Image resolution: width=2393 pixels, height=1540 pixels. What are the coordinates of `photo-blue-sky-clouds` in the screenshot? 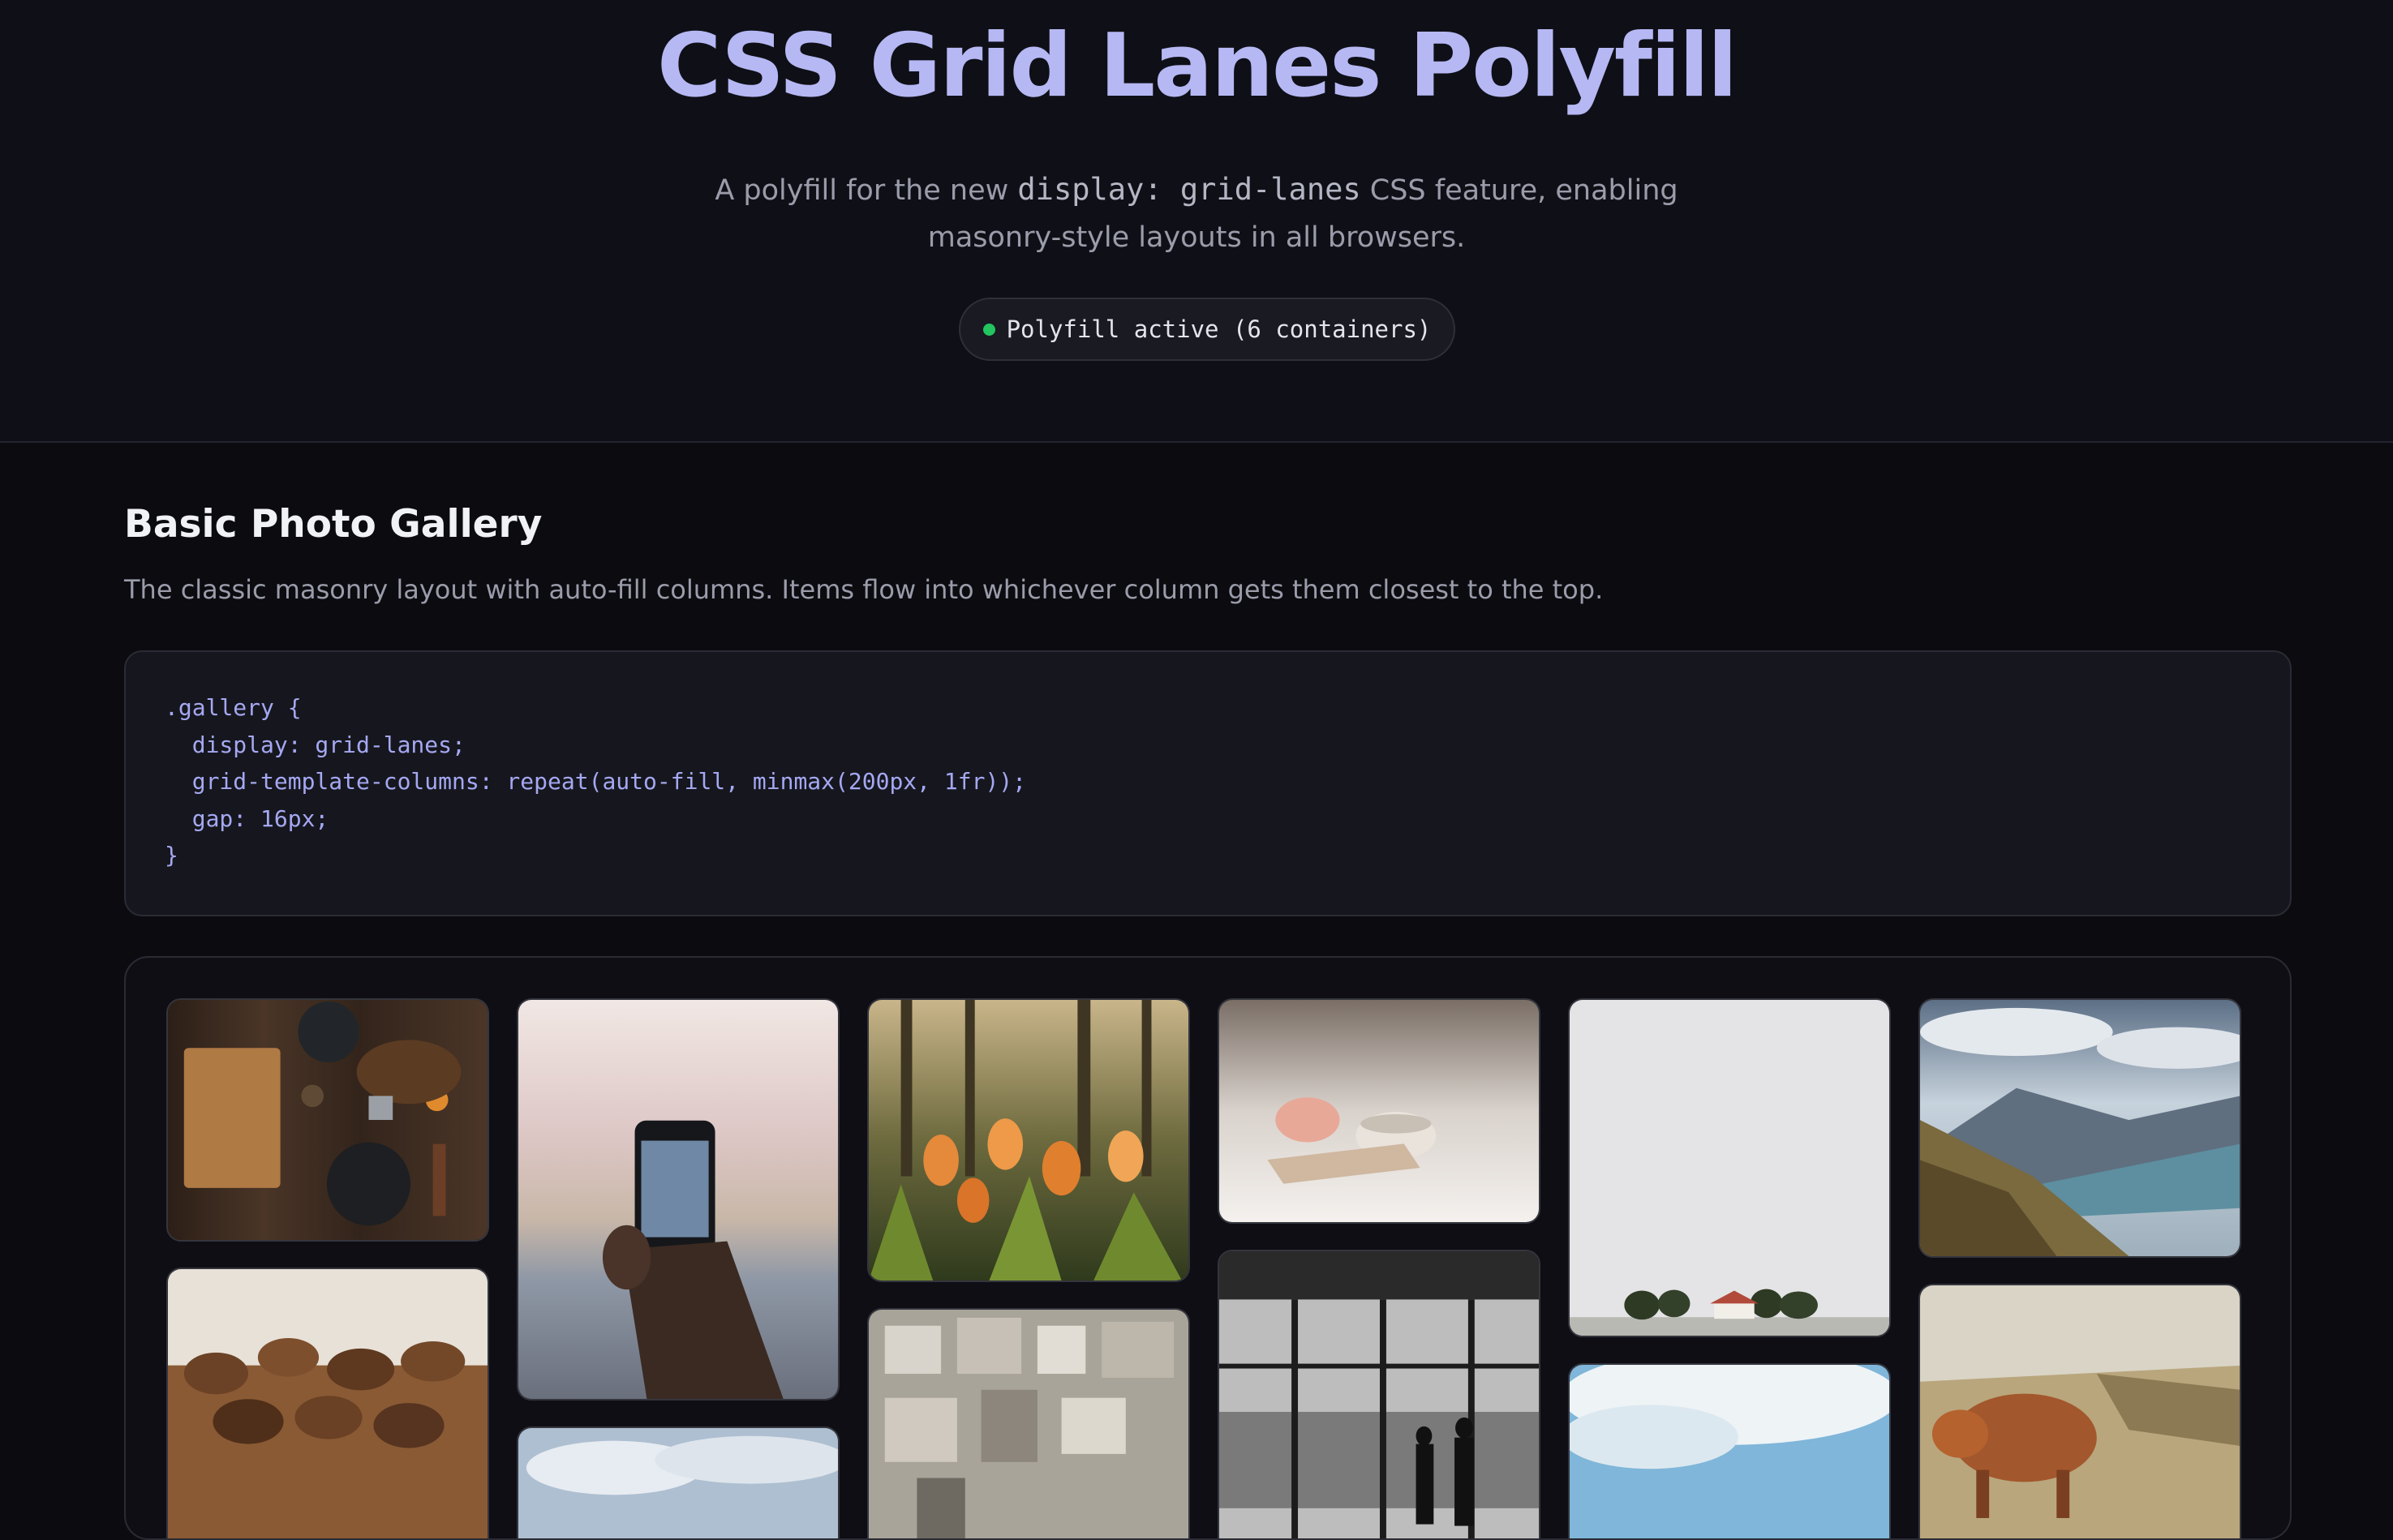 It's located at (1729, 1450).